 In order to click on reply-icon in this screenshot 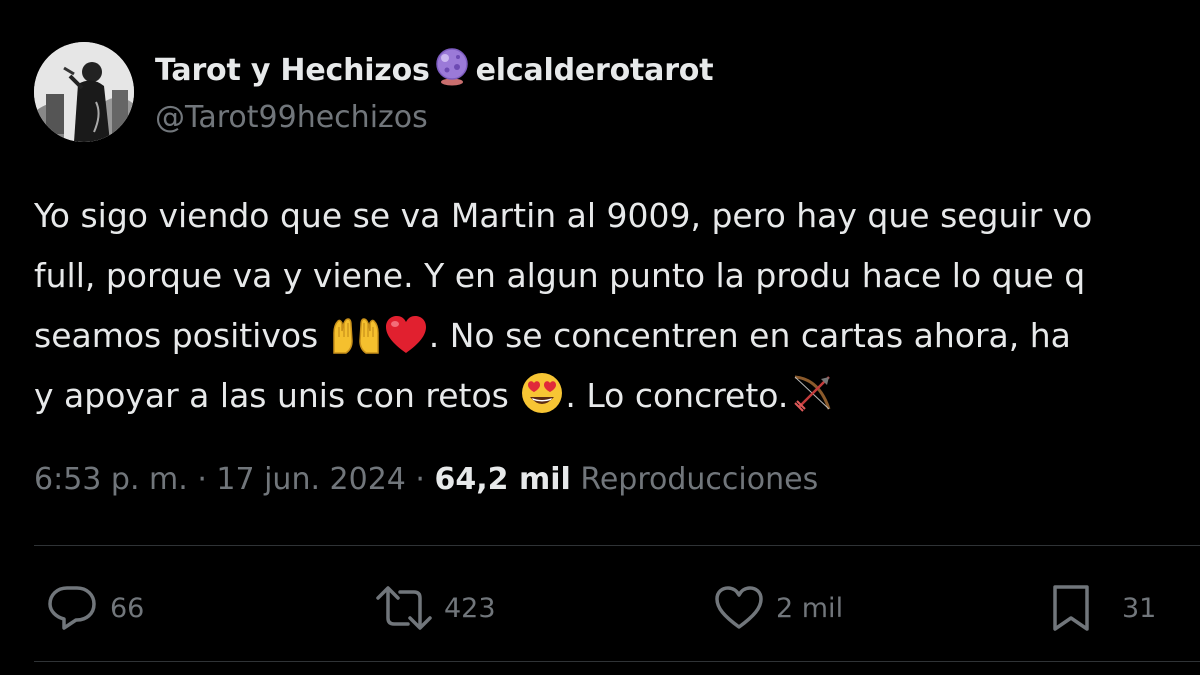, I will do `click(72, 608)`.